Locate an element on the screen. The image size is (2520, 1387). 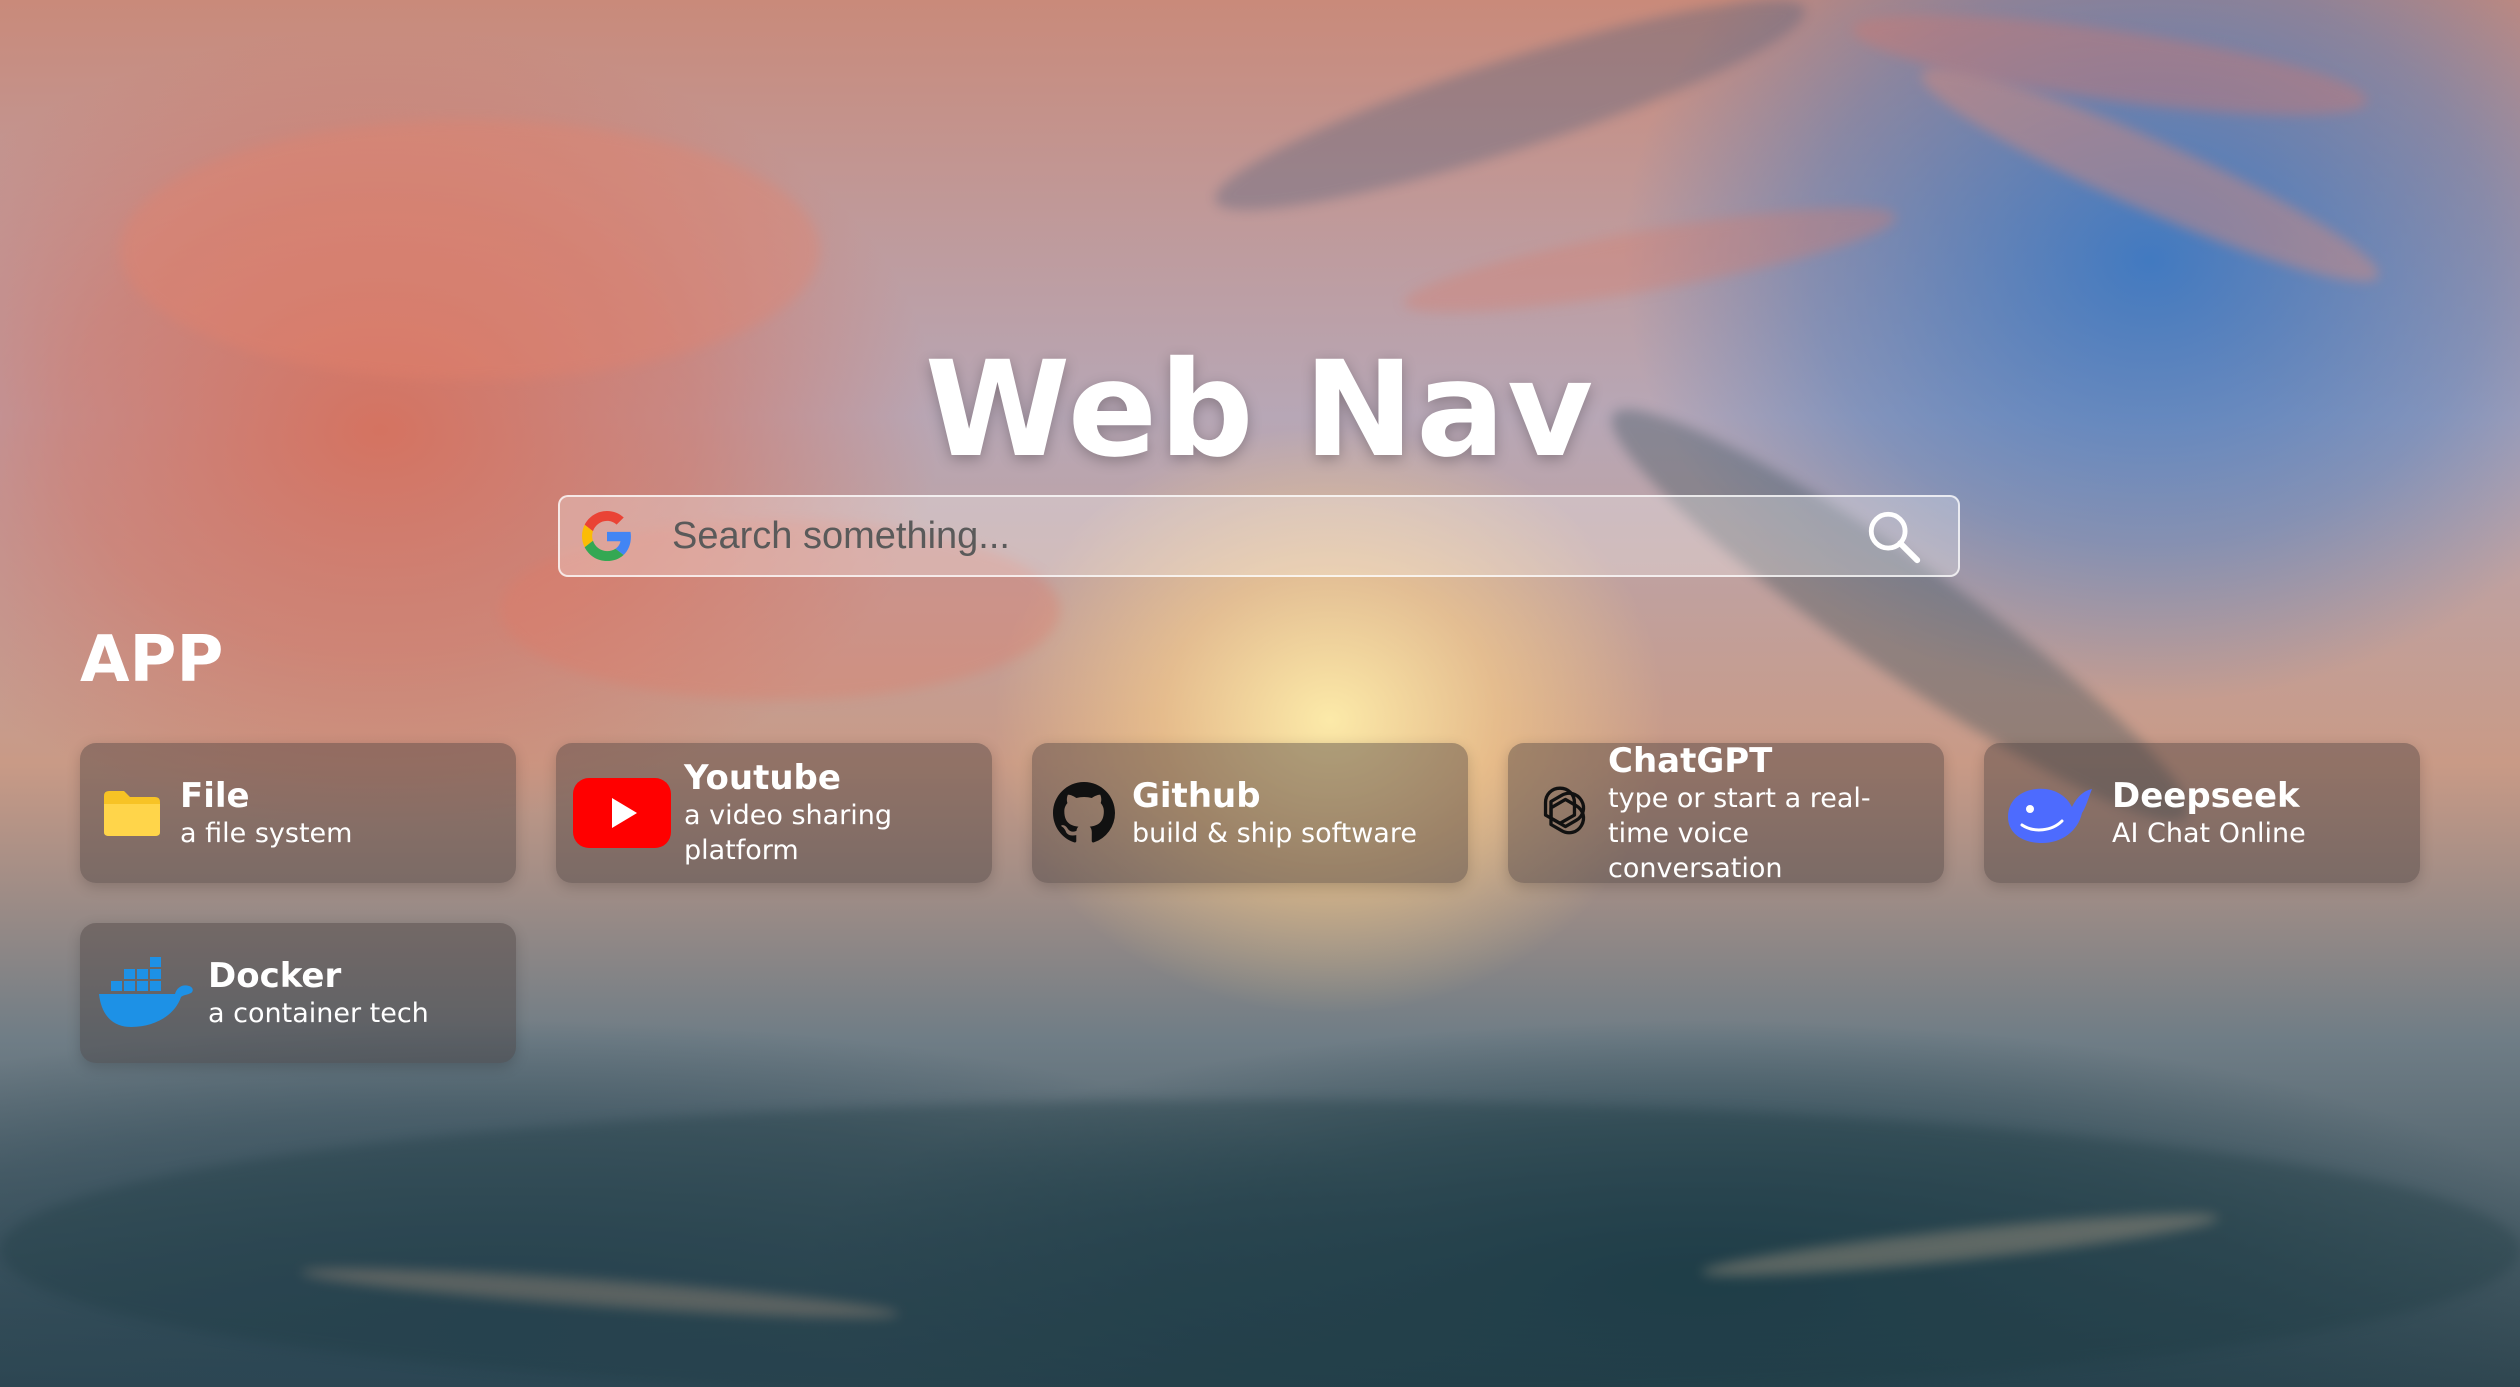
deepseek-icon is located at coordinates (2050, 813).